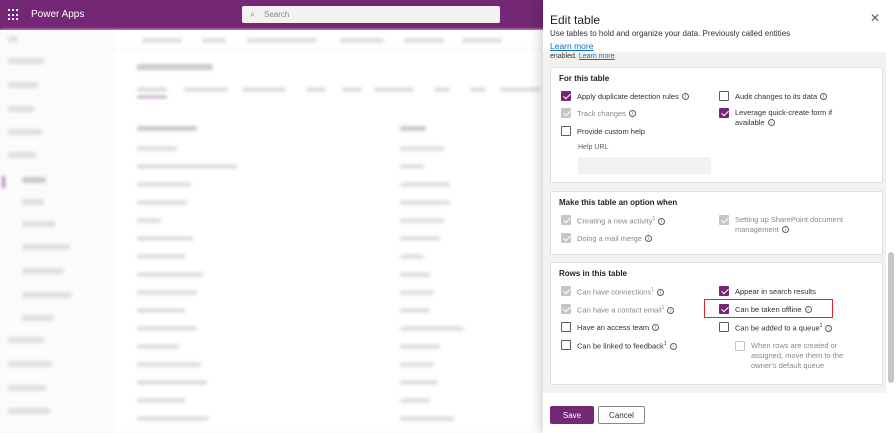 The width and height of the screenshot is (896, 433). What do you see at coordinates (636, 131) in the screenshot?
I see `provide-custom-help-checkbox: Provide custom help` at bounding box center [636, 131].